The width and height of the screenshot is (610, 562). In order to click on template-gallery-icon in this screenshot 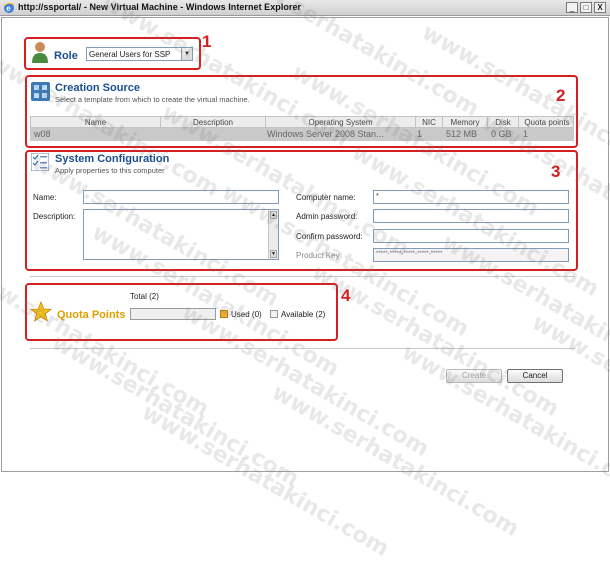, I will do `click(40, 91)`.